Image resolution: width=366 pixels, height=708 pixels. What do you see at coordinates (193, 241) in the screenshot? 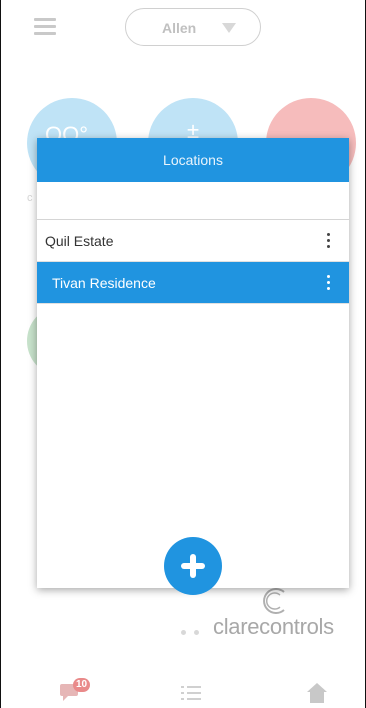
I see `location-item-quil-estate: Quil Estate` at bounding box center [193, 241].